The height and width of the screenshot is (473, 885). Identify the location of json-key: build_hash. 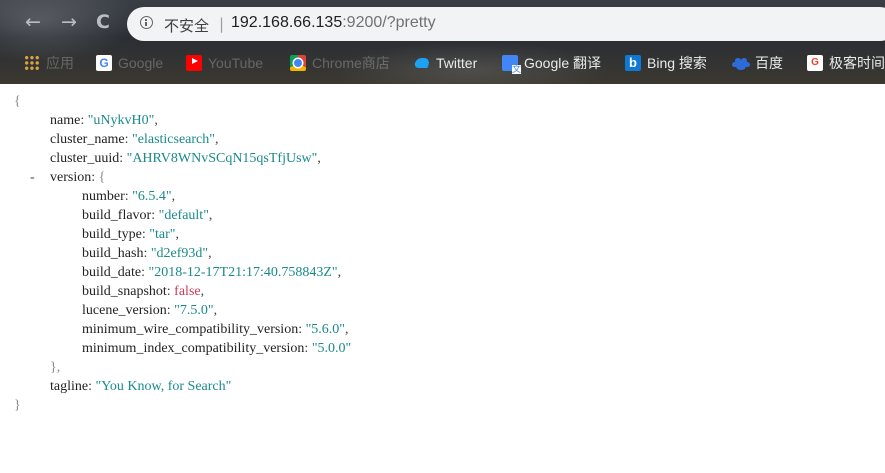
(113, 253).